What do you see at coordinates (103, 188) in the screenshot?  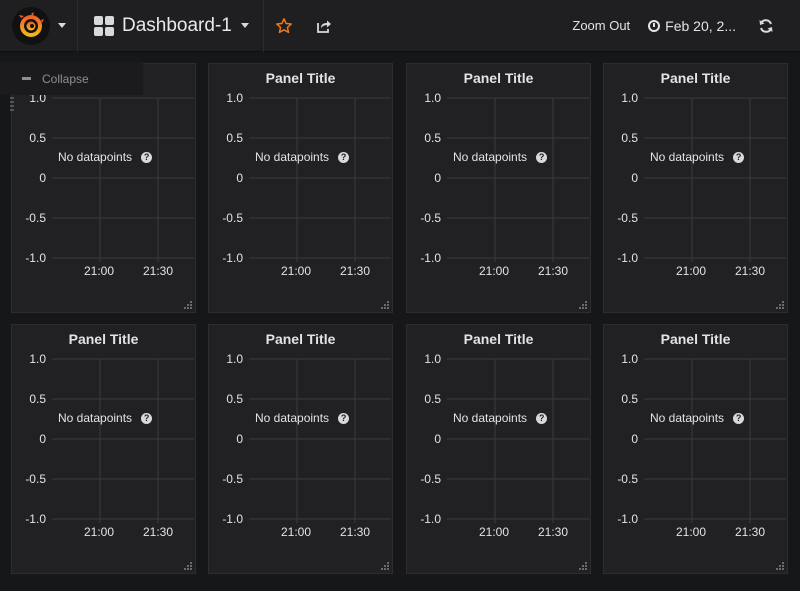 I see `graph-panel: 1.0 0.5 0 -0.5 -1.0 21:00 21:30 No datapoints?` at bounding box center [103, 188].